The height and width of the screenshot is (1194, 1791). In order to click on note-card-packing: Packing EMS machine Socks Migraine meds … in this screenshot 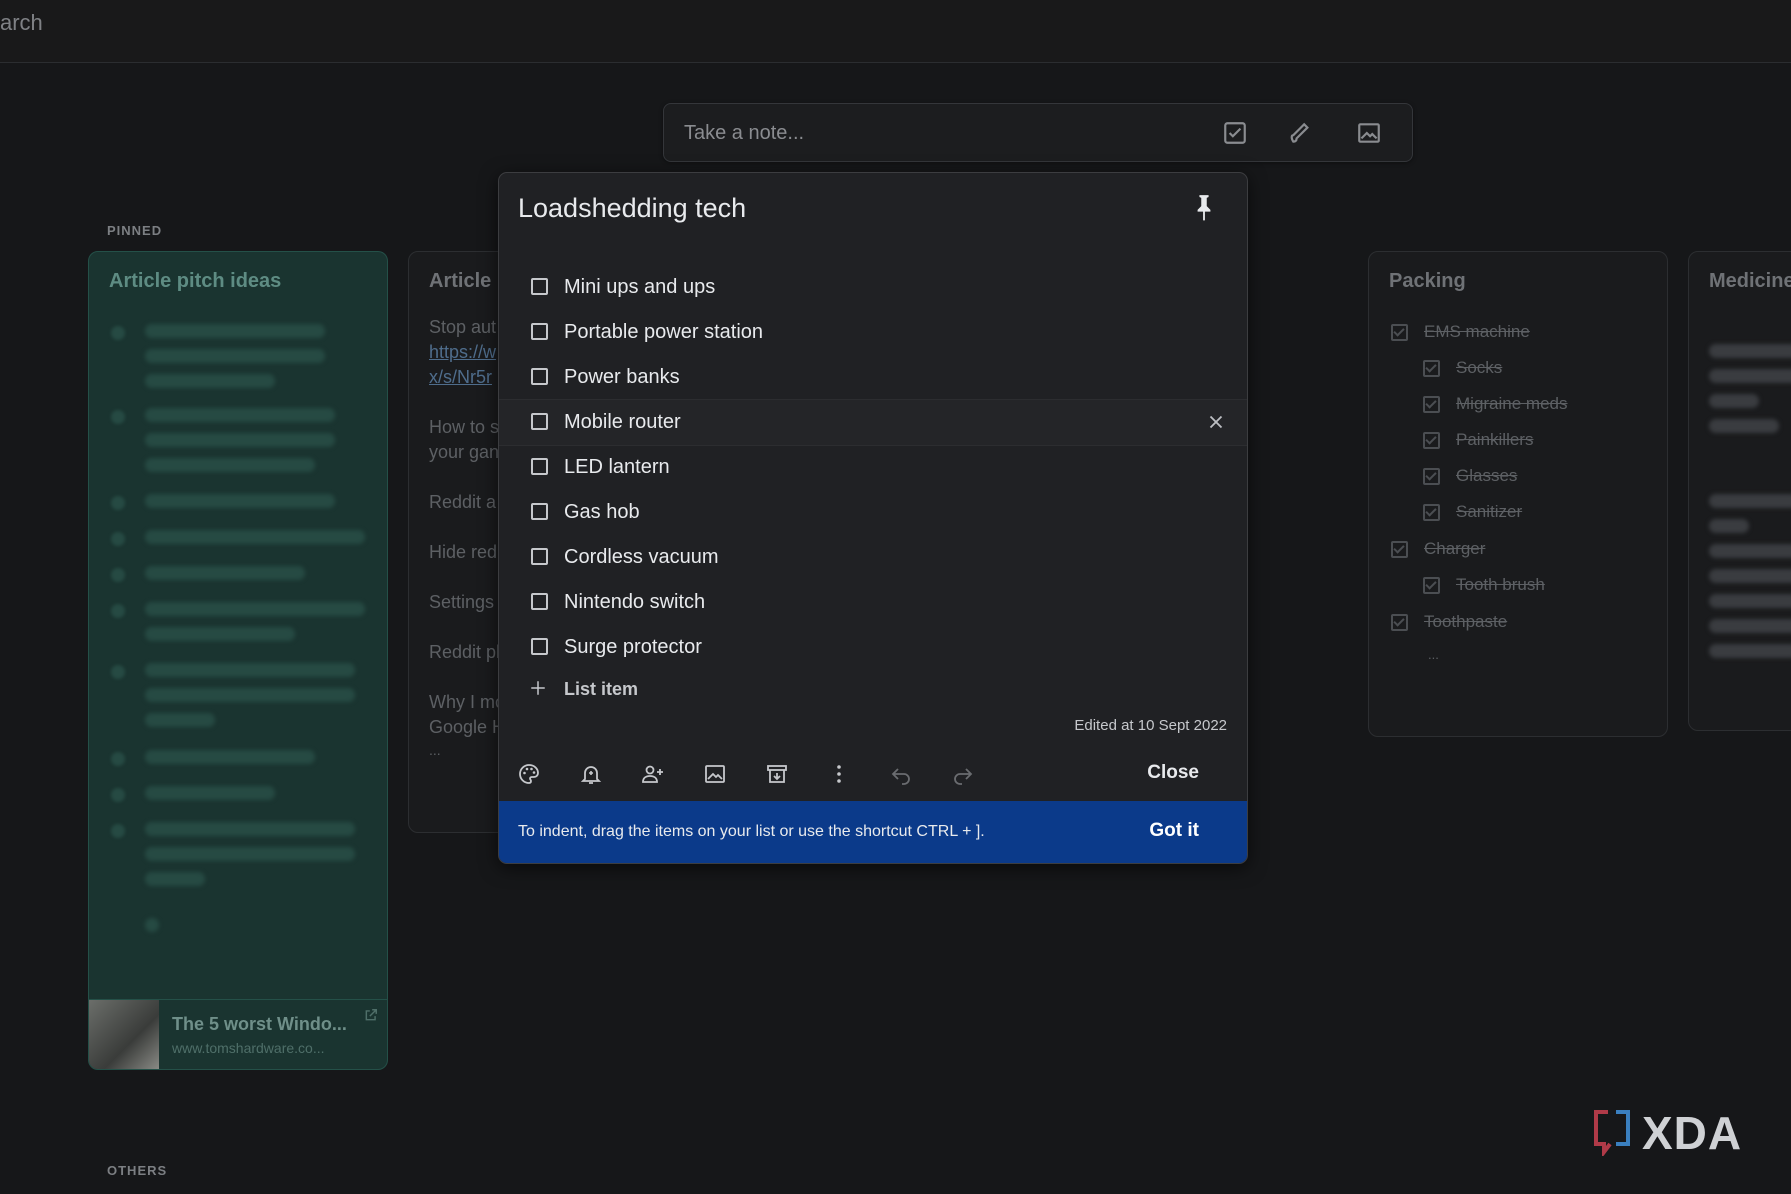, I will do `click(1518, 494)`.